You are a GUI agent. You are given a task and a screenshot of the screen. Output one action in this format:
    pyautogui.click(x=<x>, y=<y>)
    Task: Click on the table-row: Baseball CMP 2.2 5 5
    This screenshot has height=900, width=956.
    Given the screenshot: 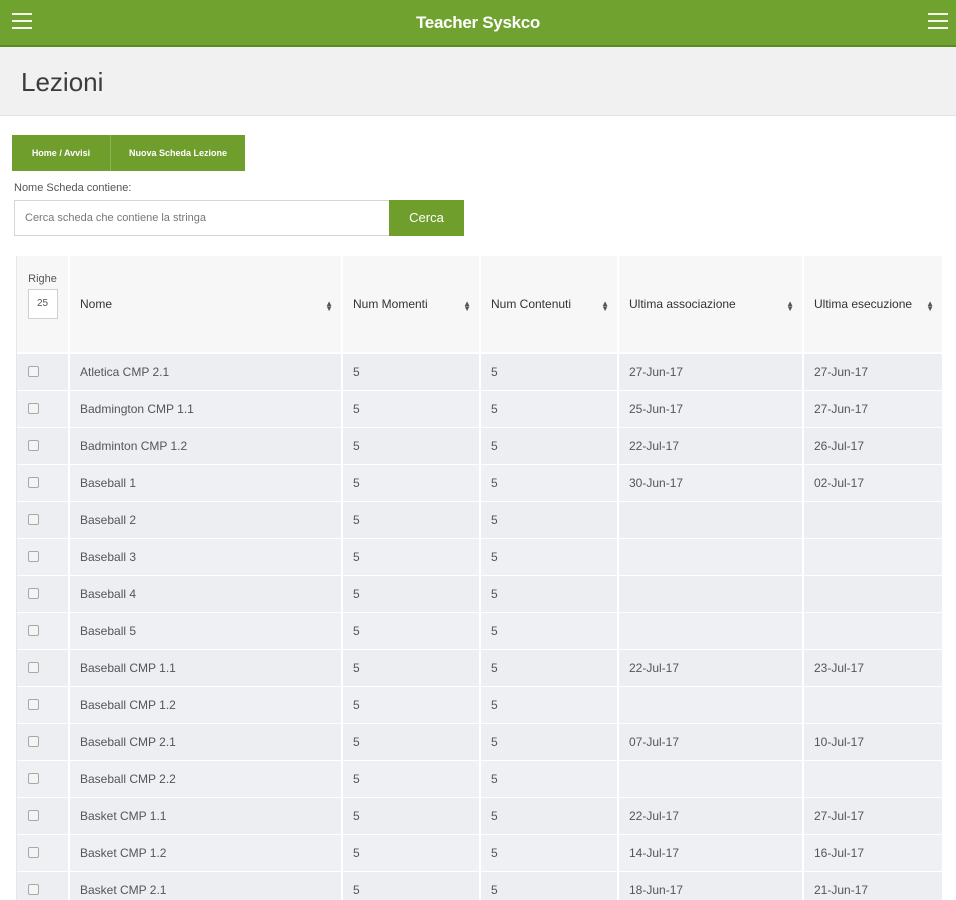 What is the action you would take?
    pyautogui.click(x=479, y=779)
    